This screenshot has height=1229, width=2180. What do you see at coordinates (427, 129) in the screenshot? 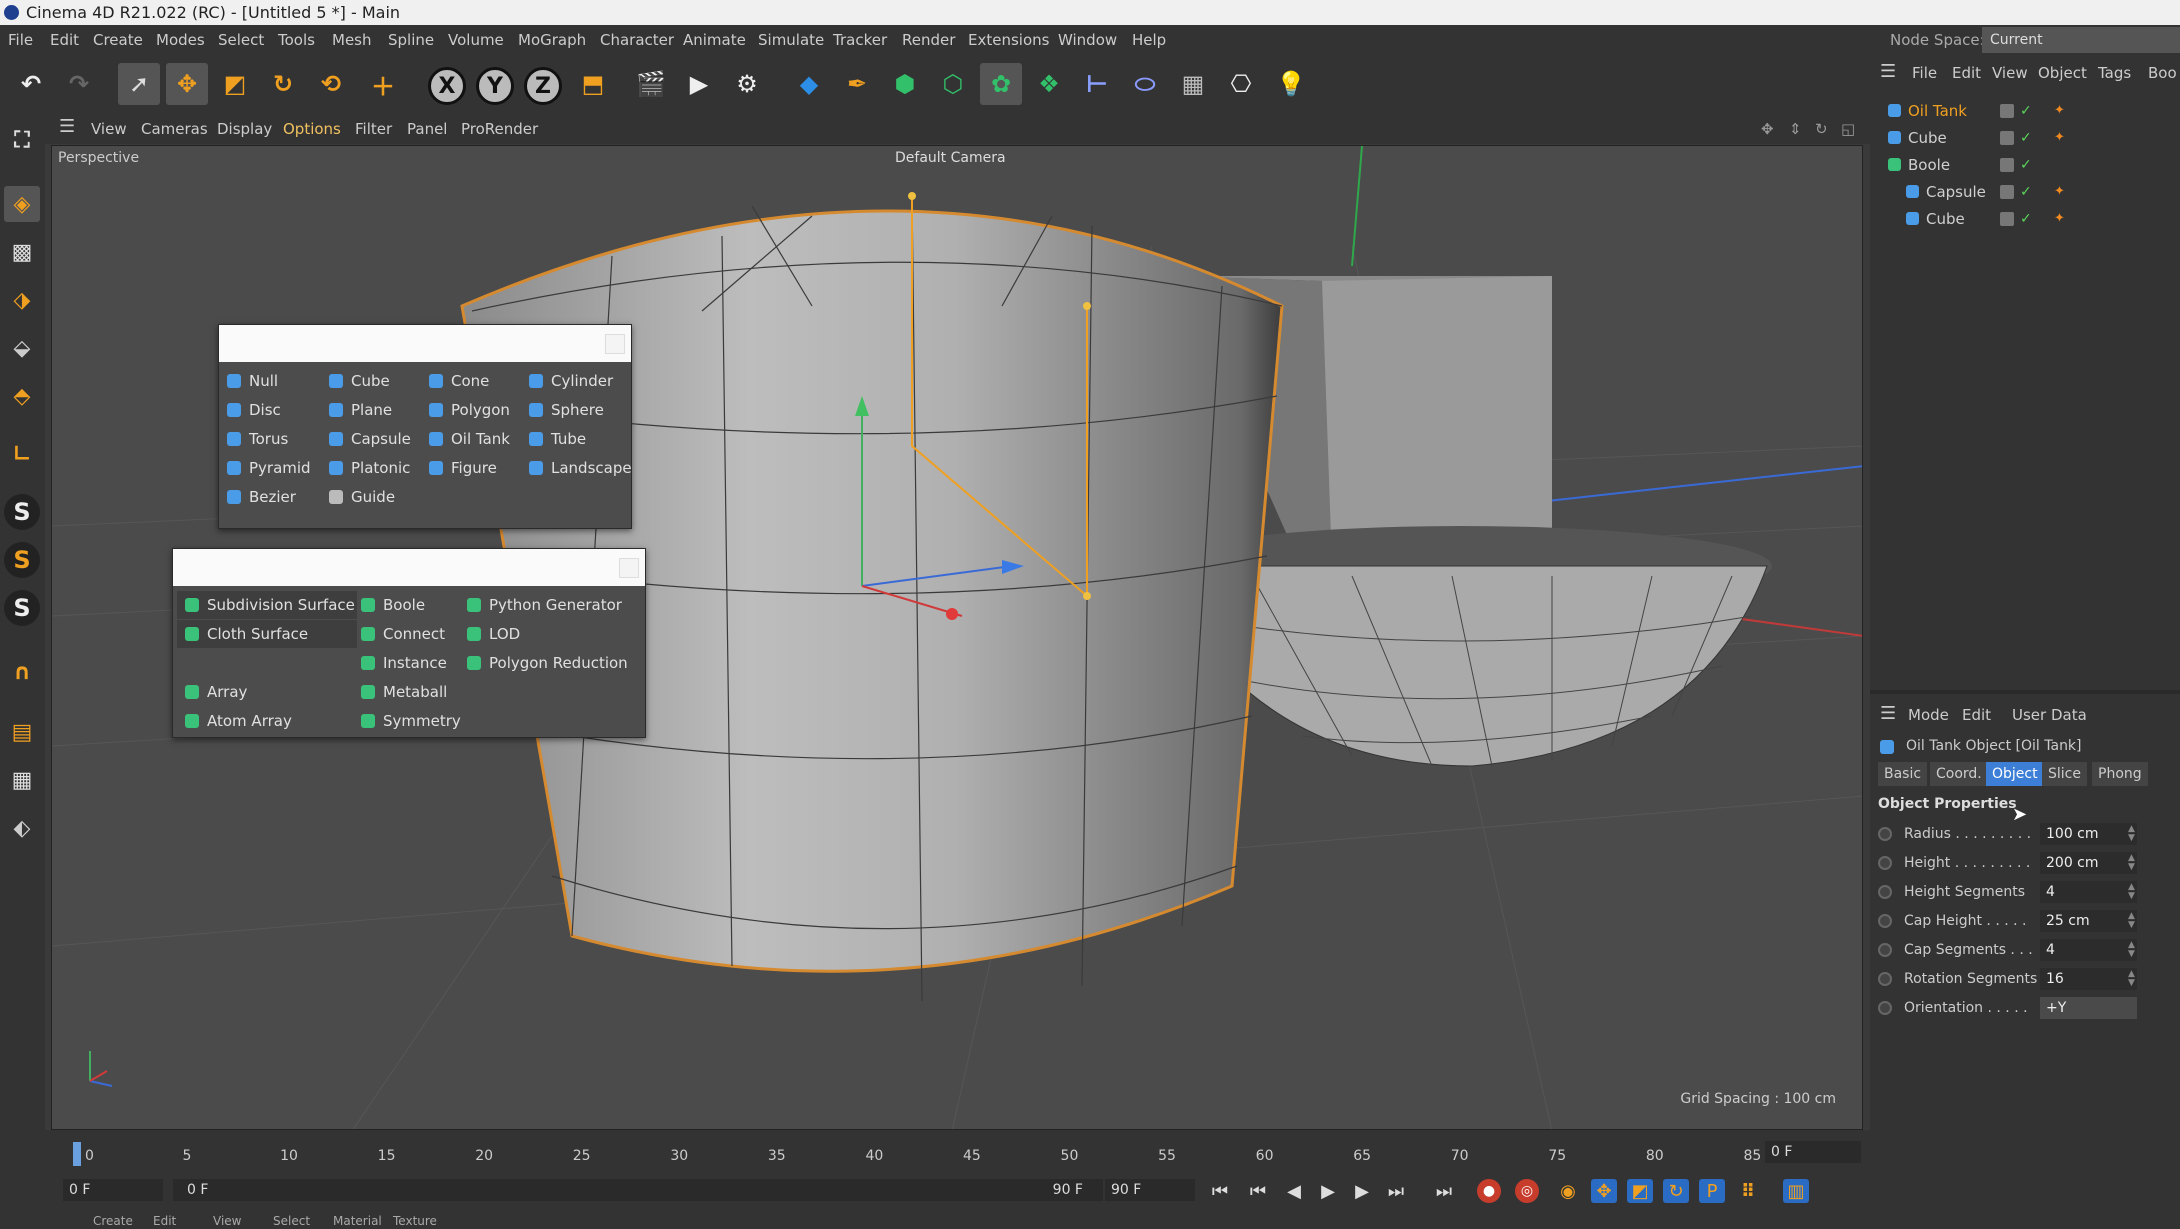
I see `viewport-menu-panel: Panel` at bounding box center [427, 129].